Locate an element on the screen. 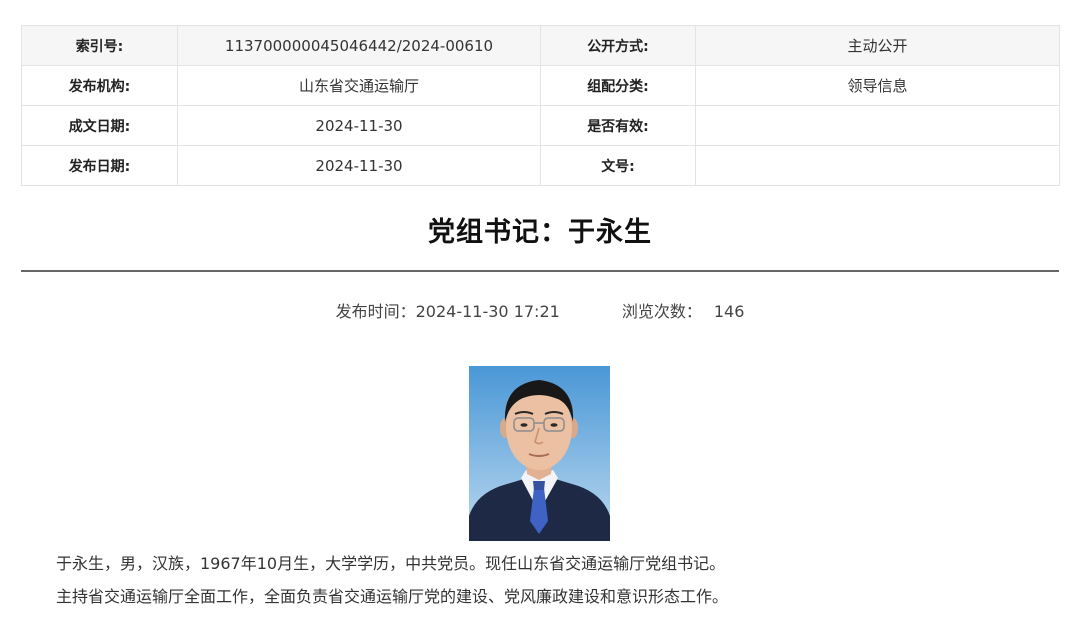 This screenshot has height=643, width=1080. publish-date-value: 2024-11-30 is located at coordinates (359, 165).